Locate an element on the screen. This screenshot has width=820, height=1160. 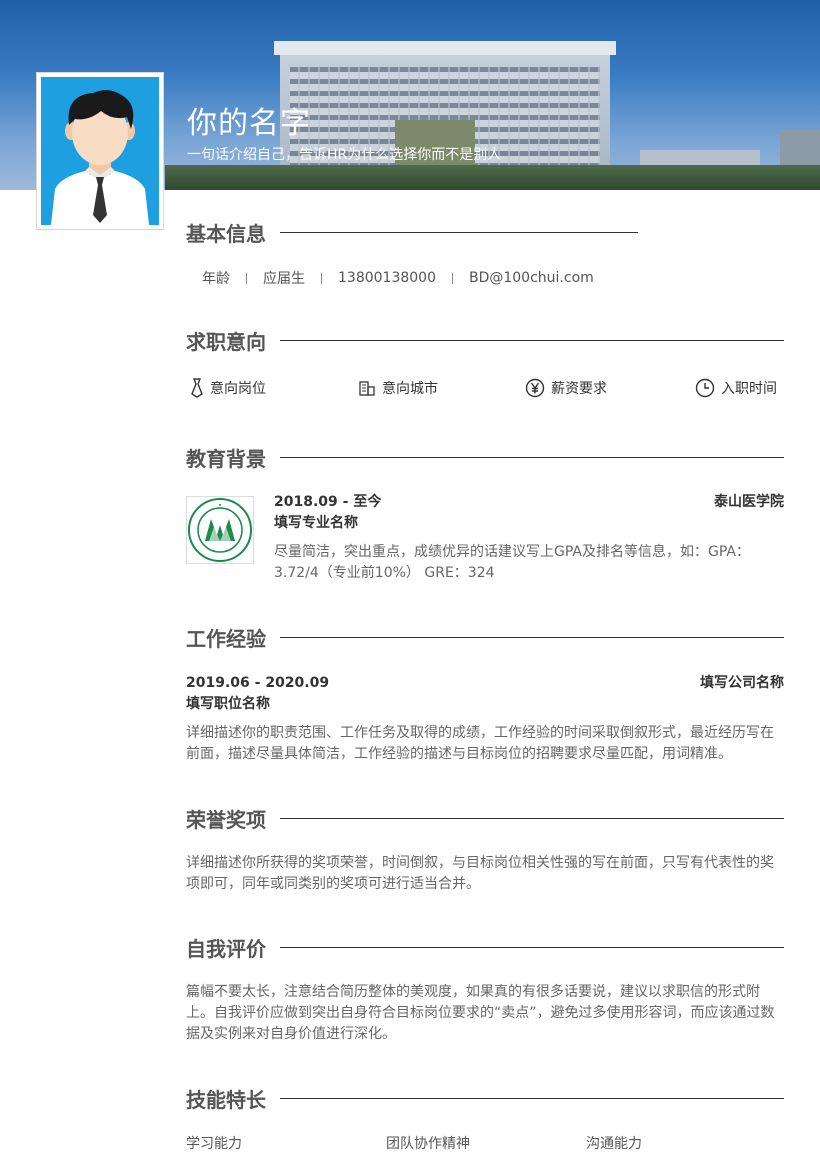
person-icon is located at coordinates (100, 151).